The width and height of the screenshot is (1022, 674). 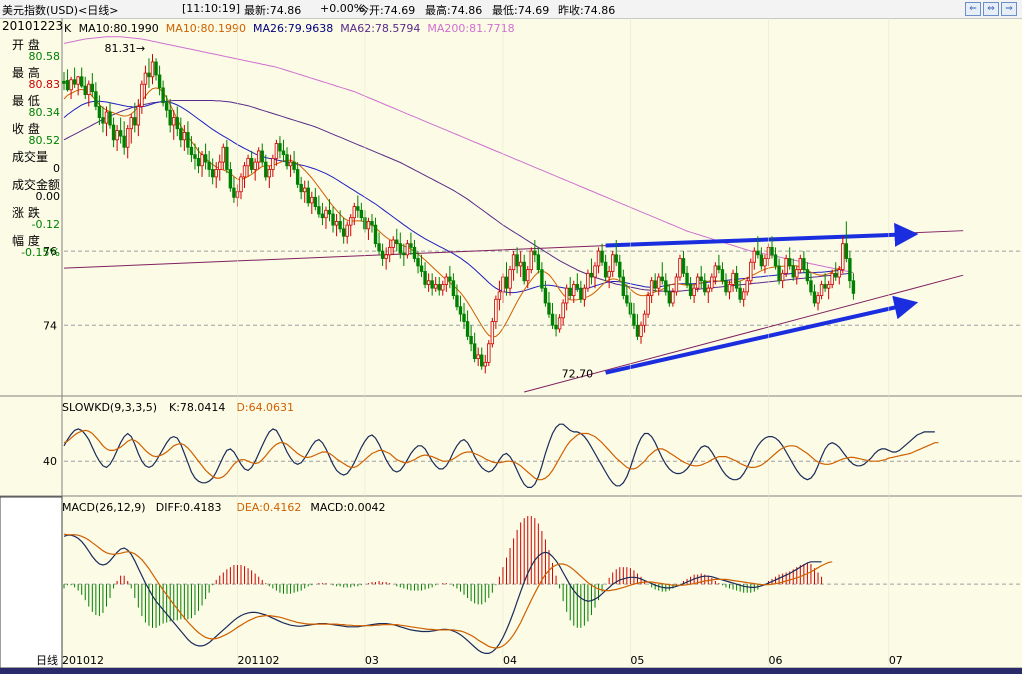 What do you see at coordinates (68, 28) in the screenshot?
I see `legend-entry: K` at bounding box center [68, 28].